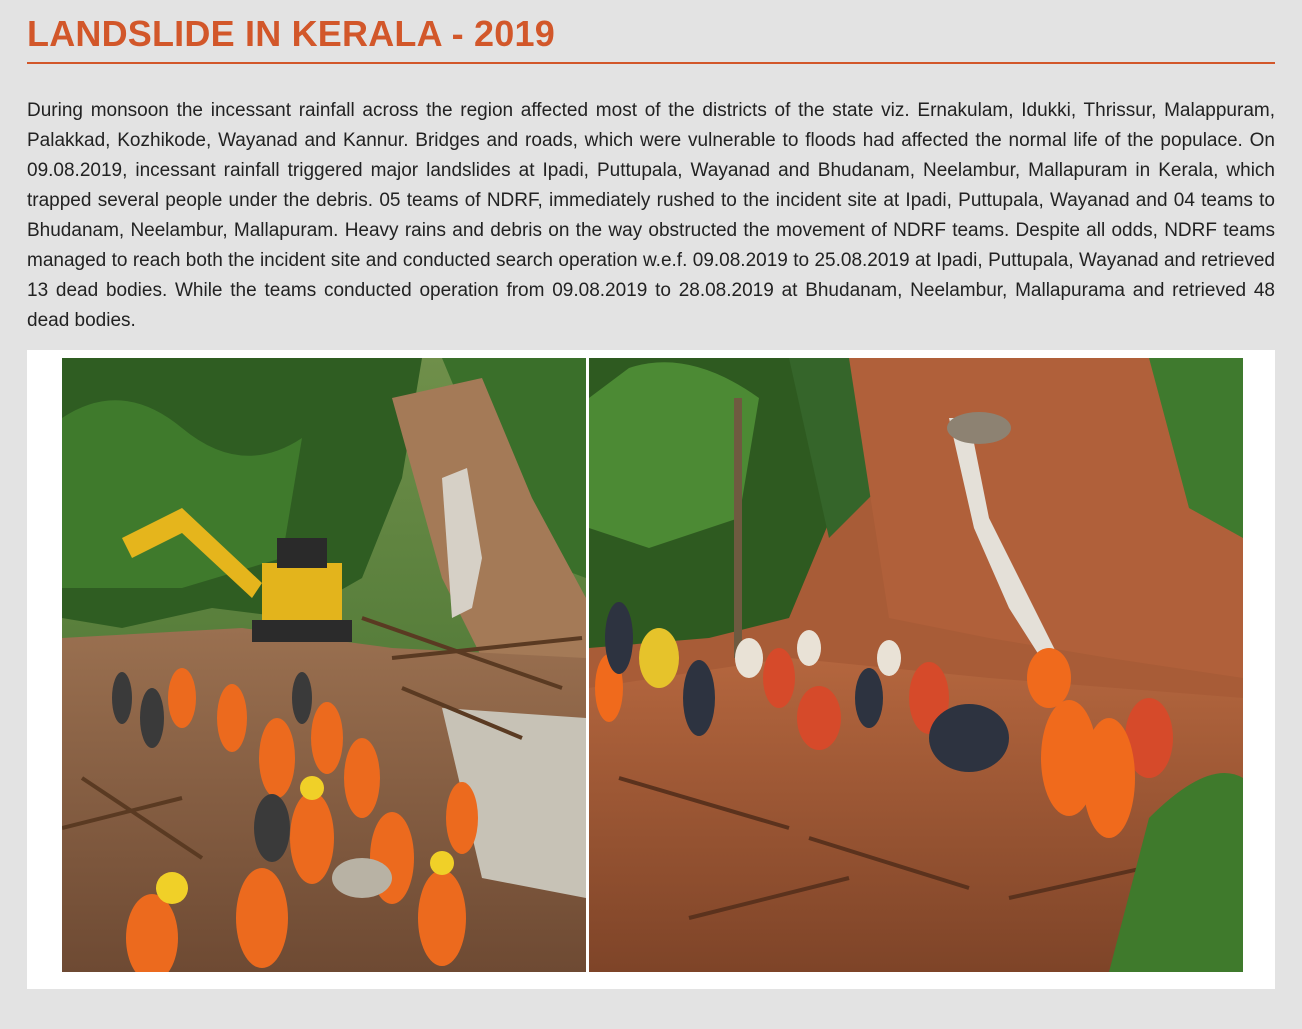 This screenshot has width=1302, height=1029. I want to click on page-title: LANDSLIDE IN KERALA - 2019, so click(291, 33).